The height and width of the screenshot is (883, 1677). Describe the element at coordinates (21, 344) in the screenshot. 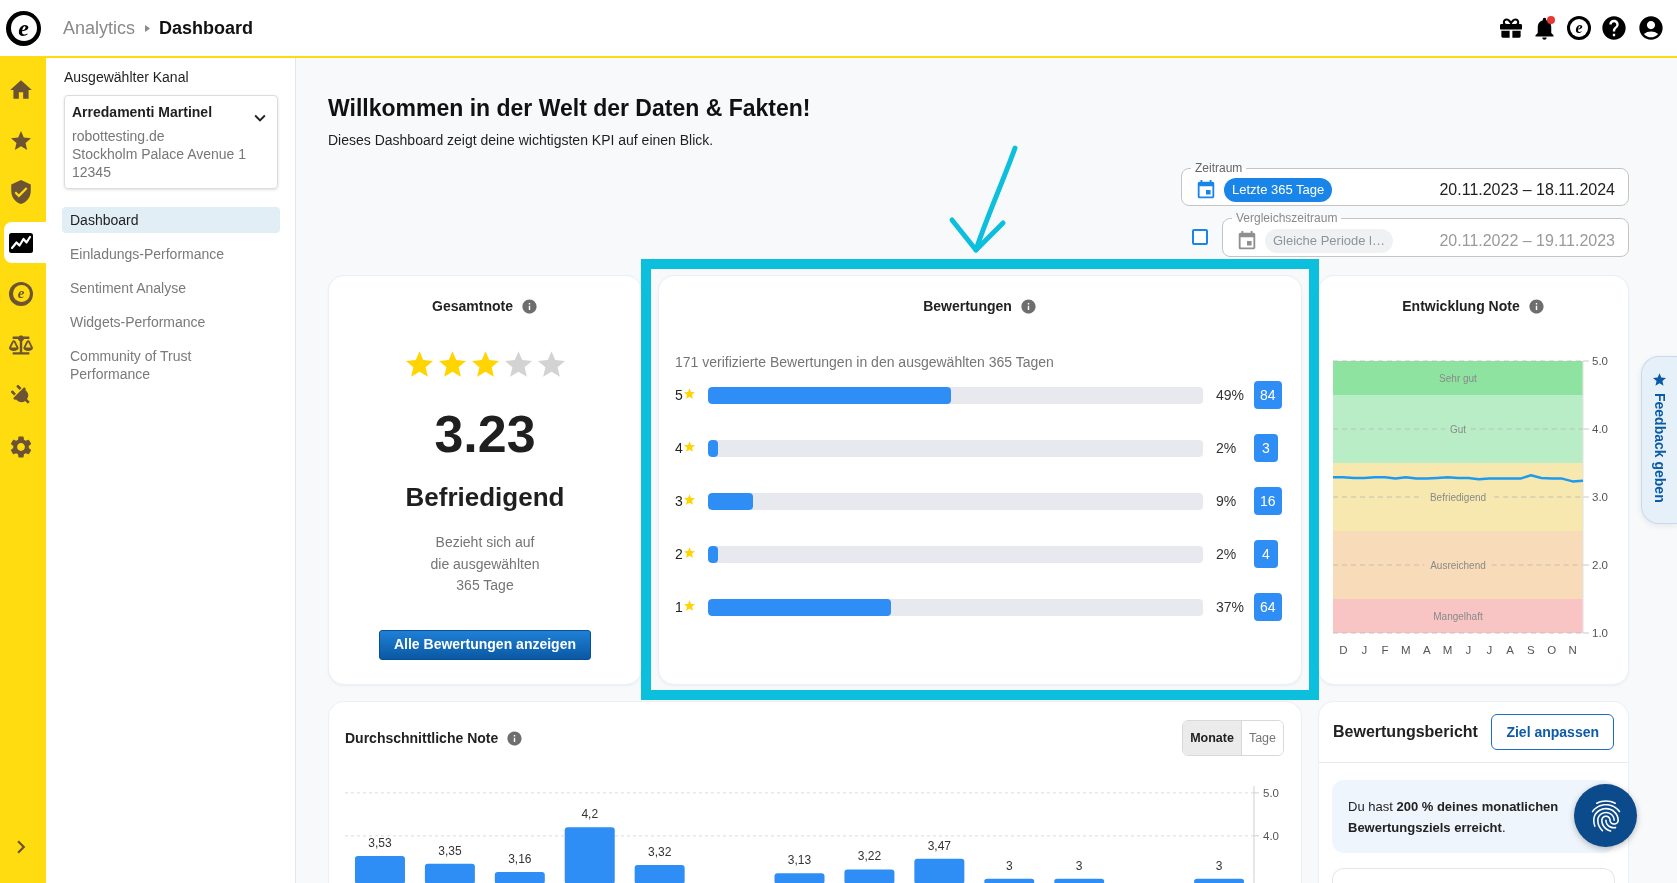

I see `balance-scale-icon` at that location.